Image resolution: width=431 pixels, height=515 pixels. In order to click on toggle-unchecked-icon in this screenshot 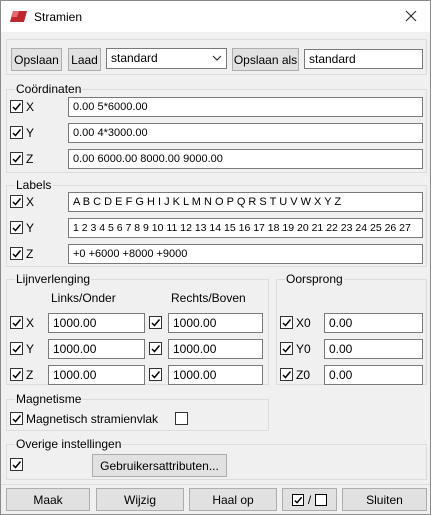, I will do `click(321, 499)`.